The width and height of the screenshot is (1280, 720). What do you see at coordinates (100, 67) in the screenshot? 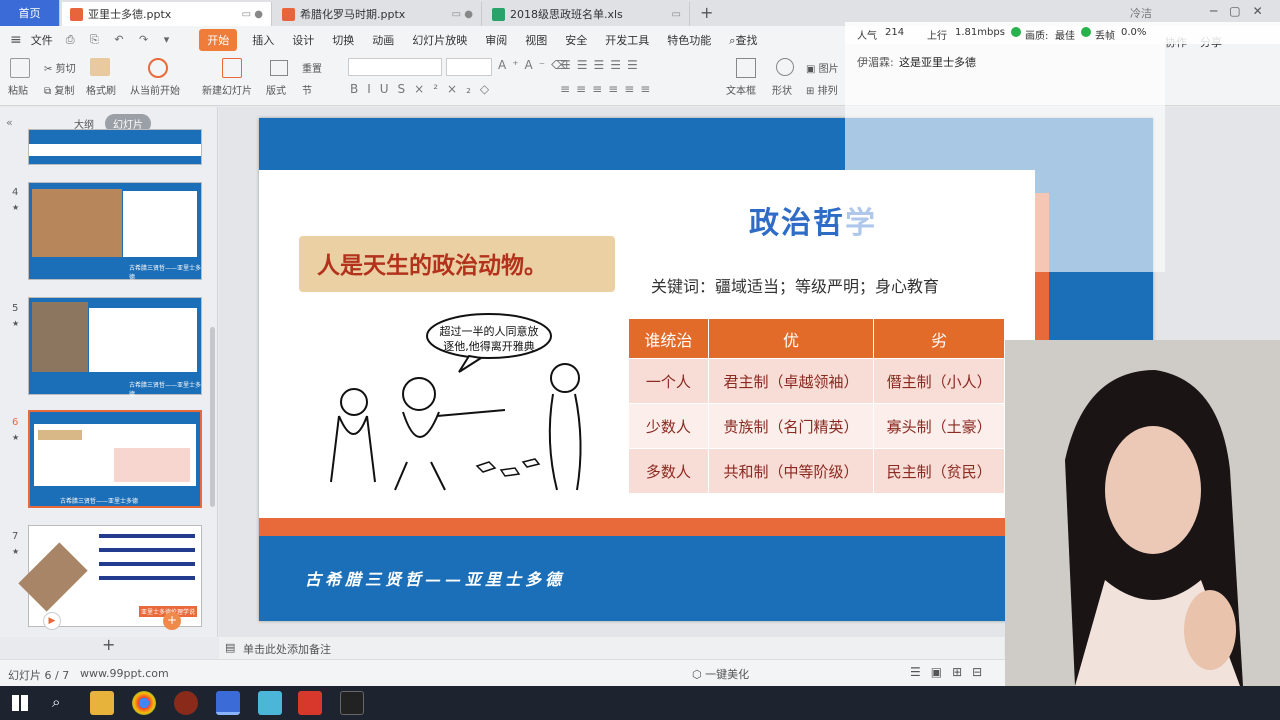
I see `format-painter-icon` at bounding box center [100, 67].